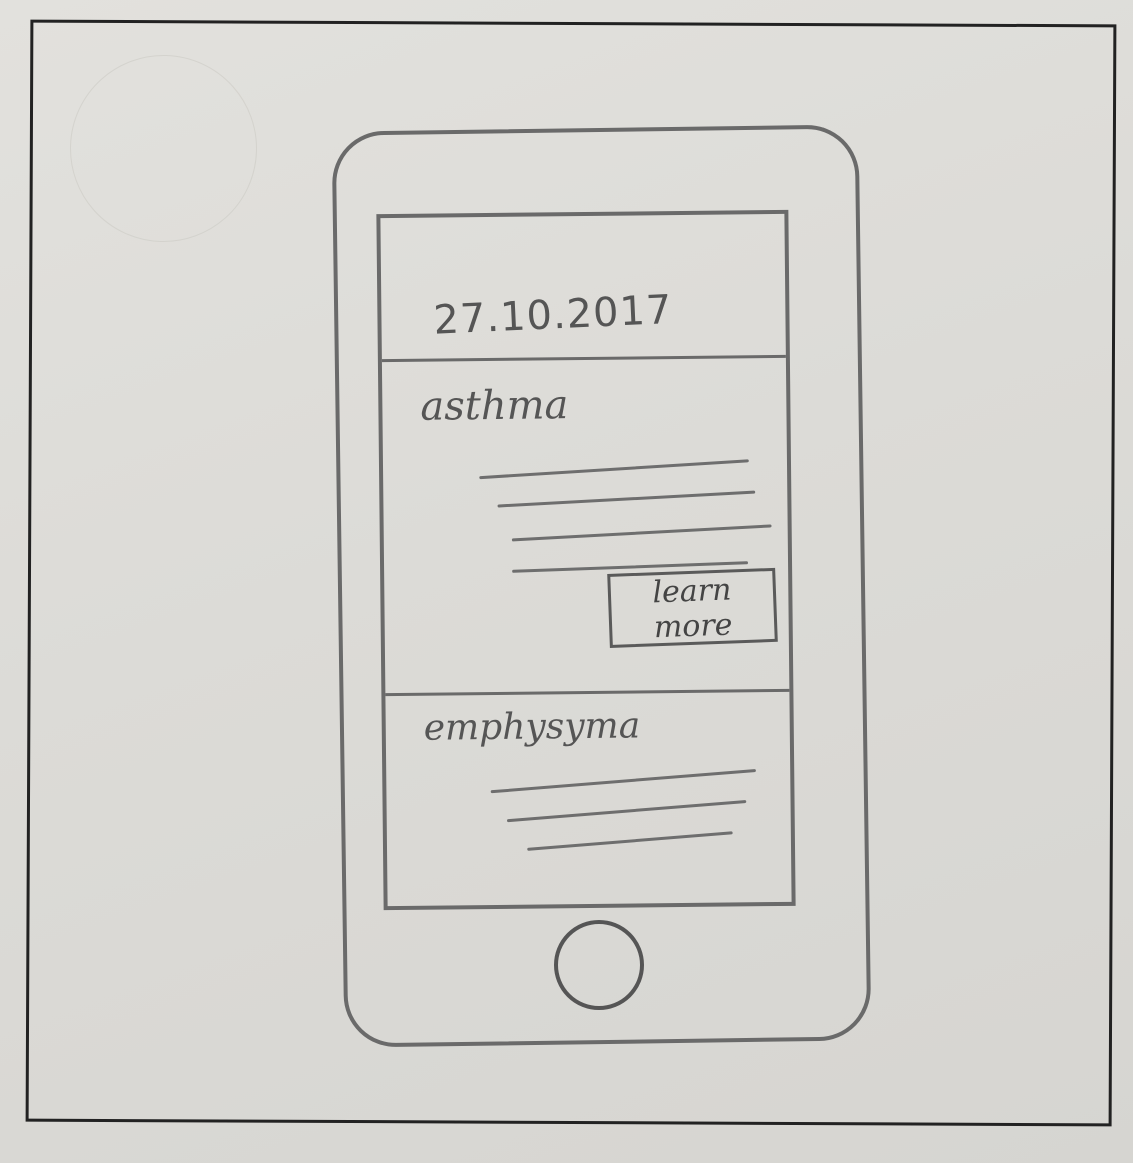 The width and height of the screenshot is (1133, 1163). What do you see at coordinates (532, 727) in the screenshot?
I see `card-title-emphysema: emphysyma` at bounding box center [532, 727].